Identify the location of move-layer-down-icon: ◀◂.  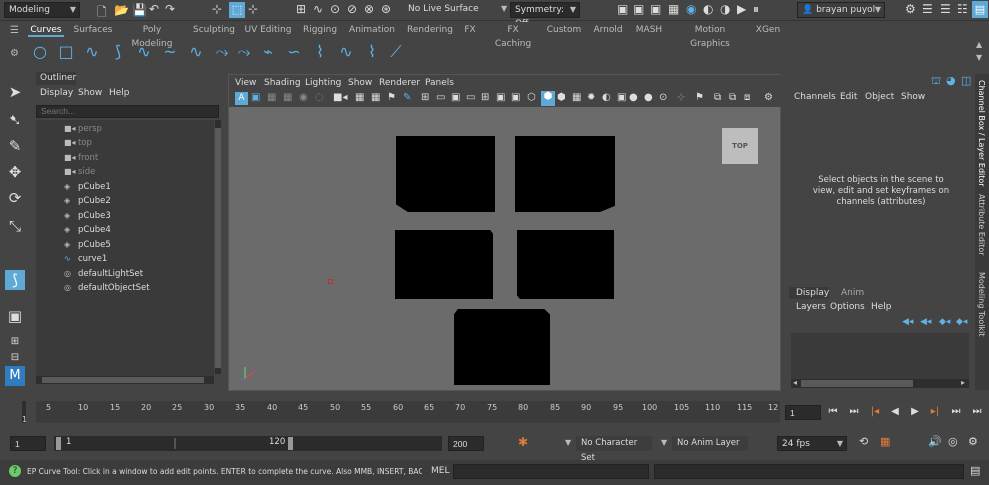
(925, 322).